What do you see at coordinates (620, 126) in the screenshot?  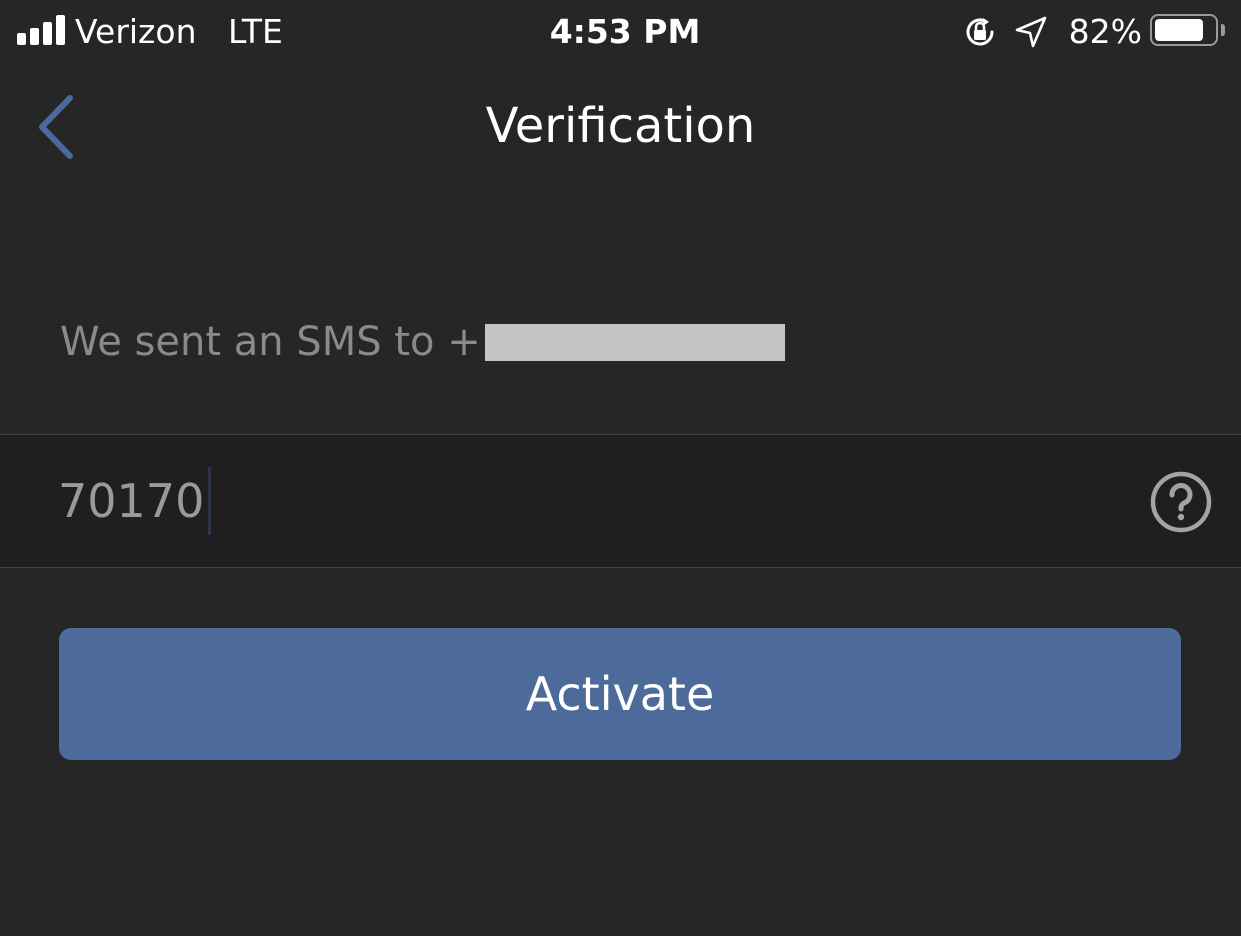 I see `page-title: Verification` at bounding box center [620, 126].